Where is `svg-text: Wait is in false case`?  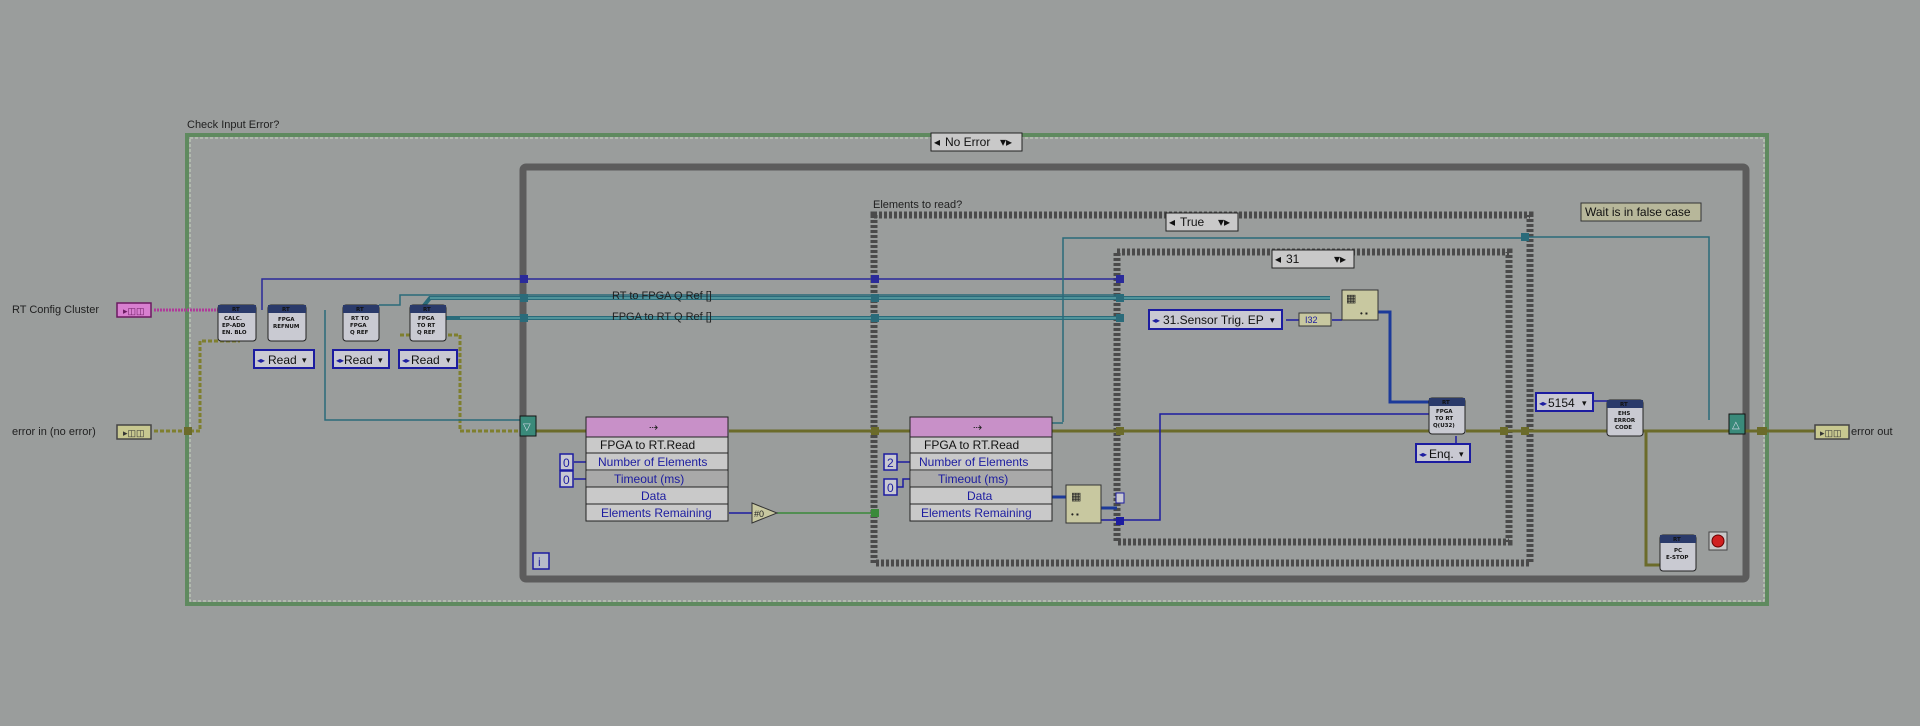
svg-text: Wait is in false case is located at coordinates (1638, 212).